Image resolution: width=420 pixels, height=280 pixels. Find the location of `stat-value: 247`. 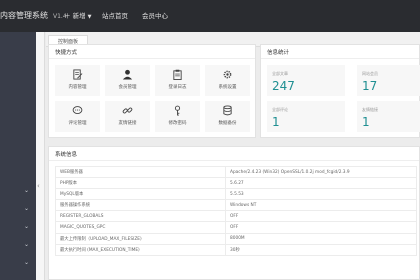

stat-value: 247 is located at coordinates (283, 86).